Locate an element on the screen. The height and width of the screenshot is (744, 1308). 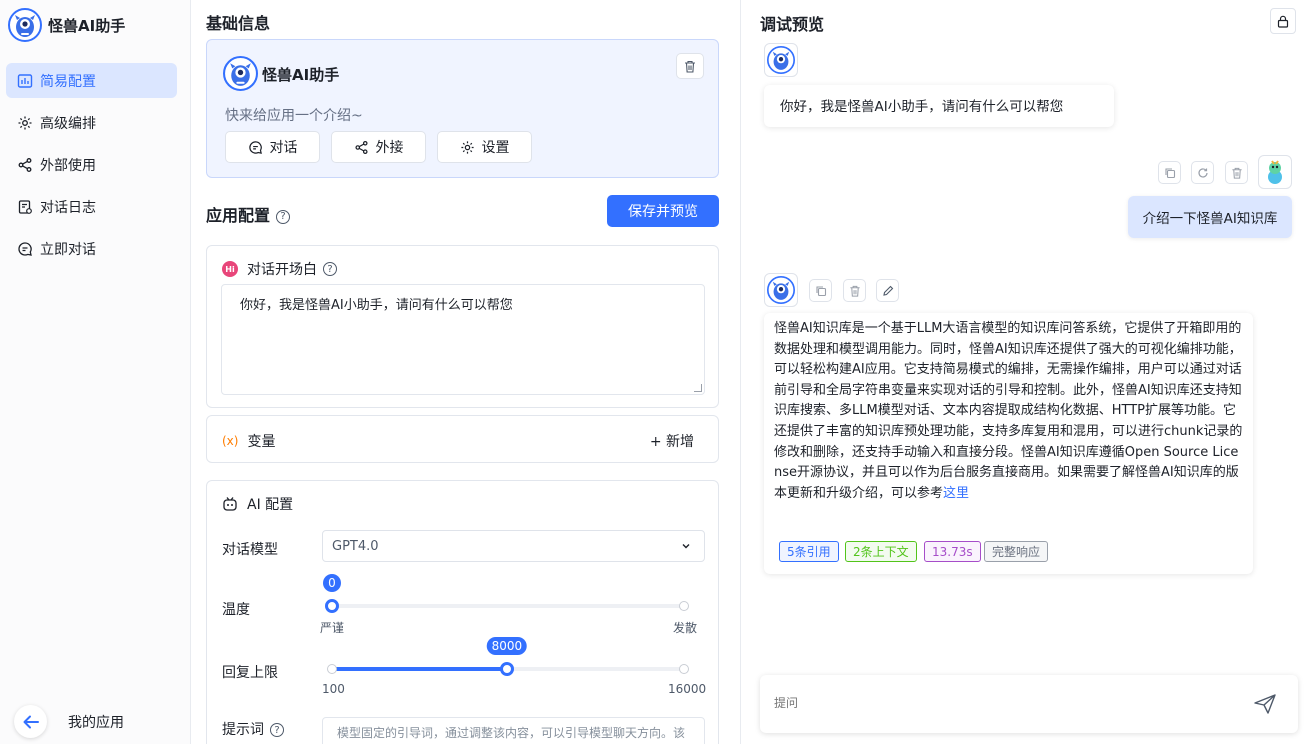
app-info-card: 怪兽AI助手 快来给应用一个介绍~ 对话 外接 设置 is located at coordinates (462, 108).